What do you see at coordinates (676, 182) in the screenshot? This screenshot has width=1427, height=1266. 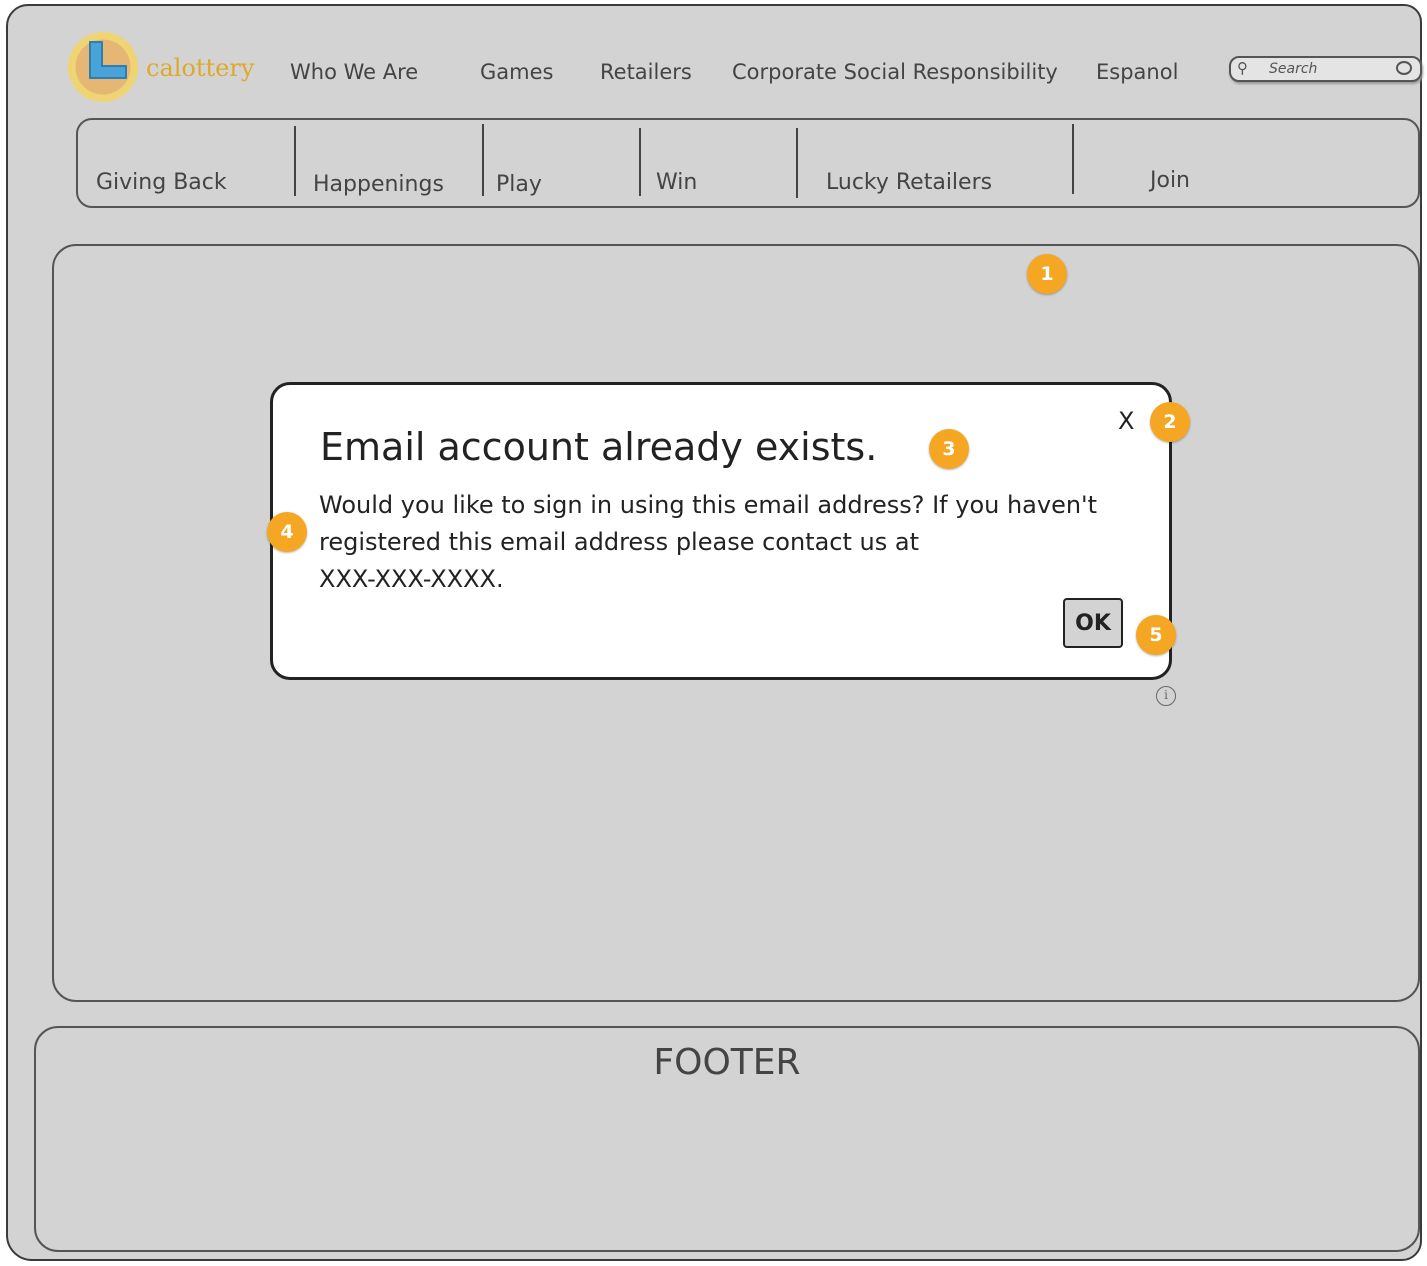 I see `subnav-win: Win` at bounding box center [676, 182].